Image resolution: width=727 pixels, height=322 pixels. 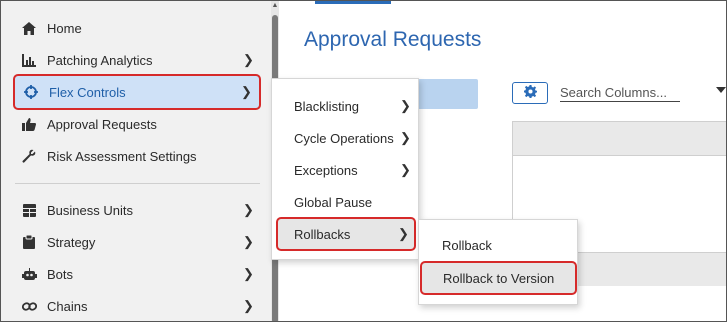 I want to click on menu-item-global-pause: Global Pause, so click(x=346, y=202).